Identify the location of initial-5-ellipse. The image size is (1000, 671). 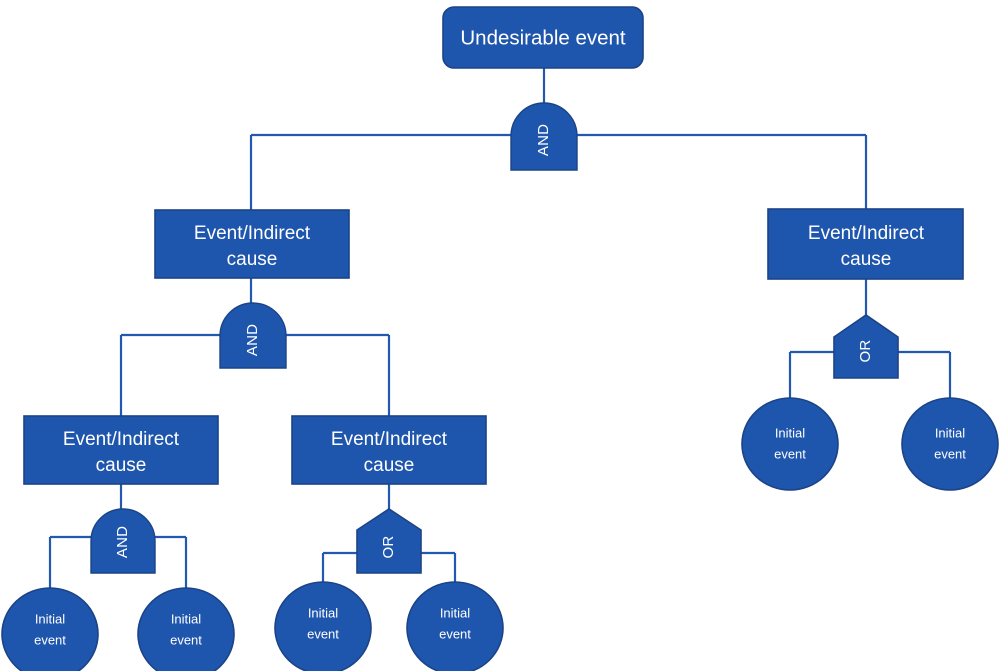
(790, 444).